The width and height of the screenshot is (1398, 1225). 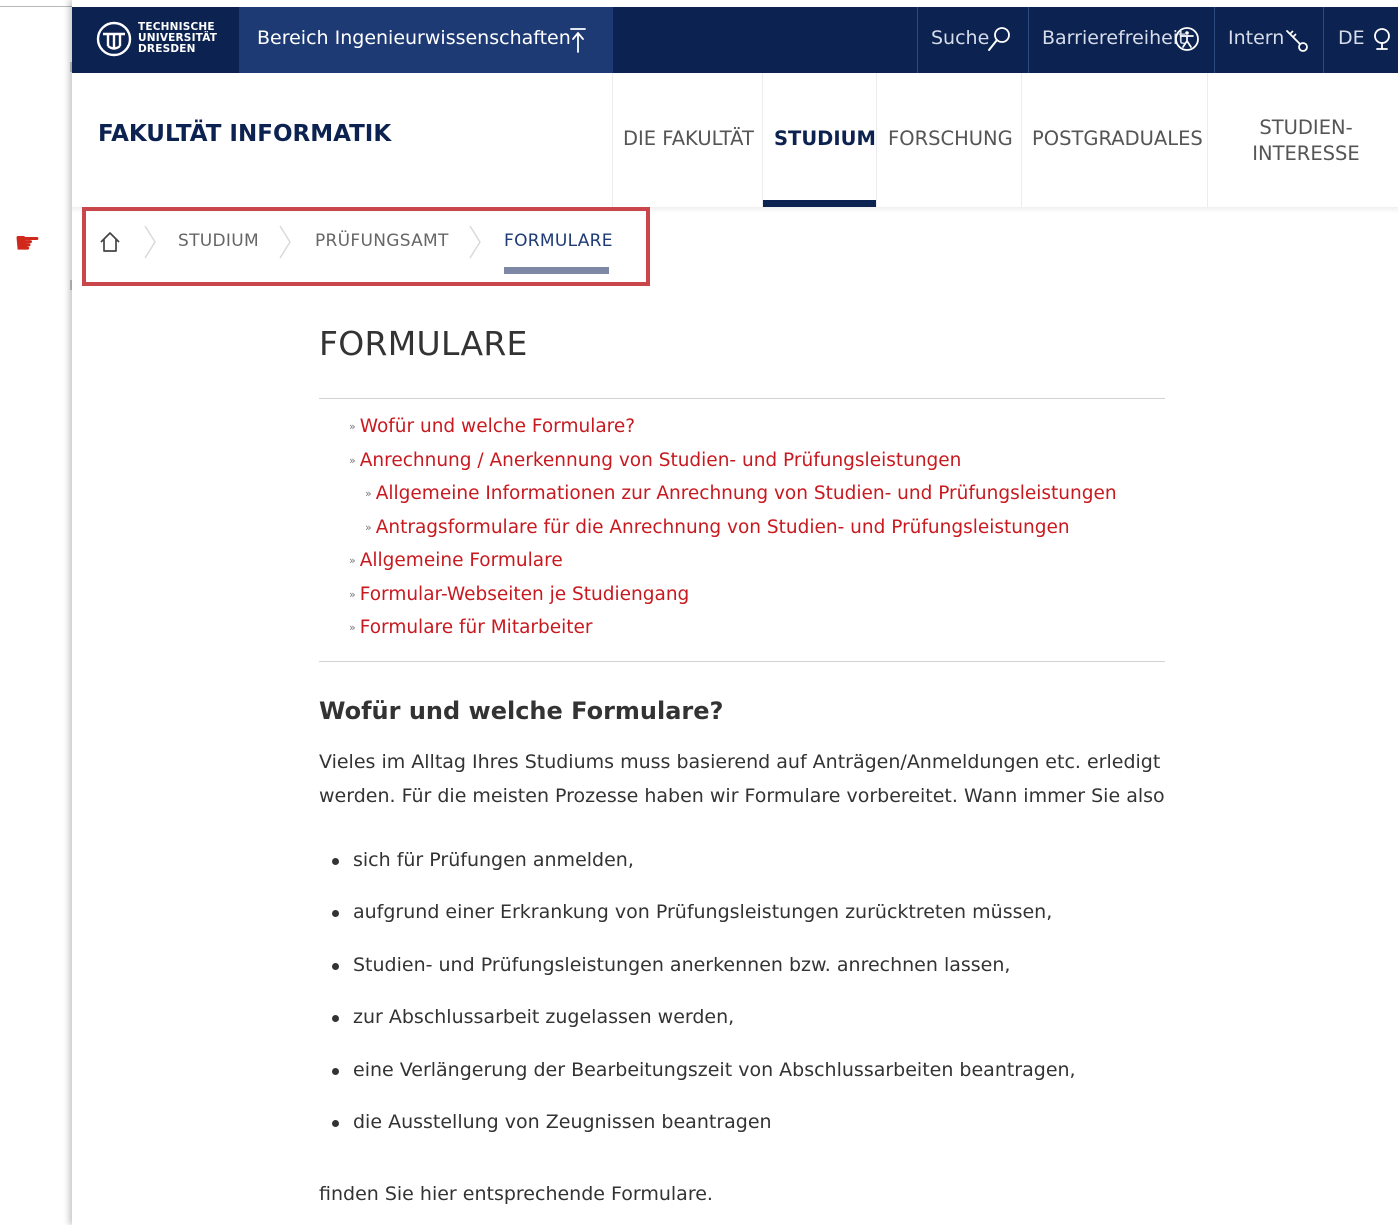 I want to click on bereich-link: Bereich Ingenieurwissenschaften, so click(x=426, y=40).